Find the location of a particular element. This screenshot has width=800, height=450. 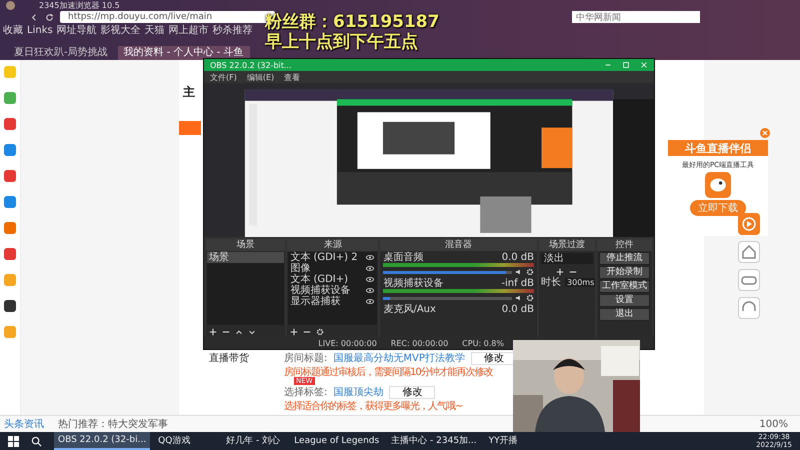

taskbar-item: YY开播 is located at coordinates (516, 441).